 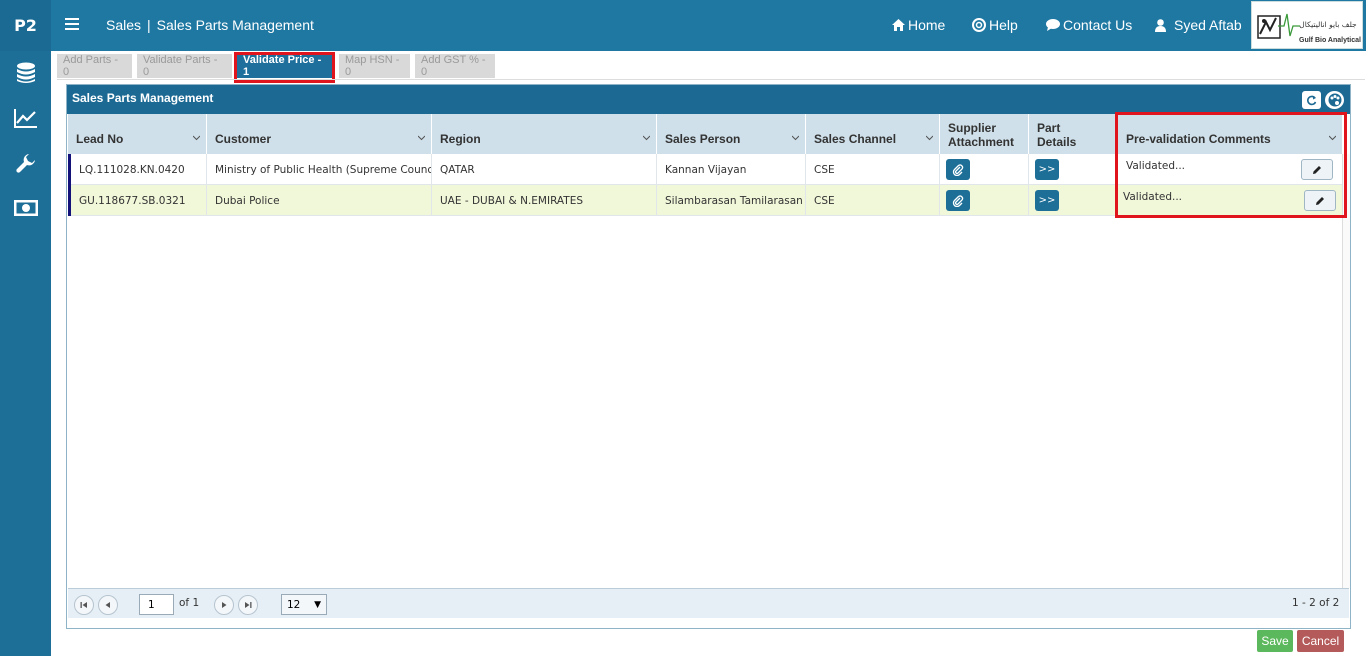 I want to click on refresh-button, so click(x=1311, y=100).